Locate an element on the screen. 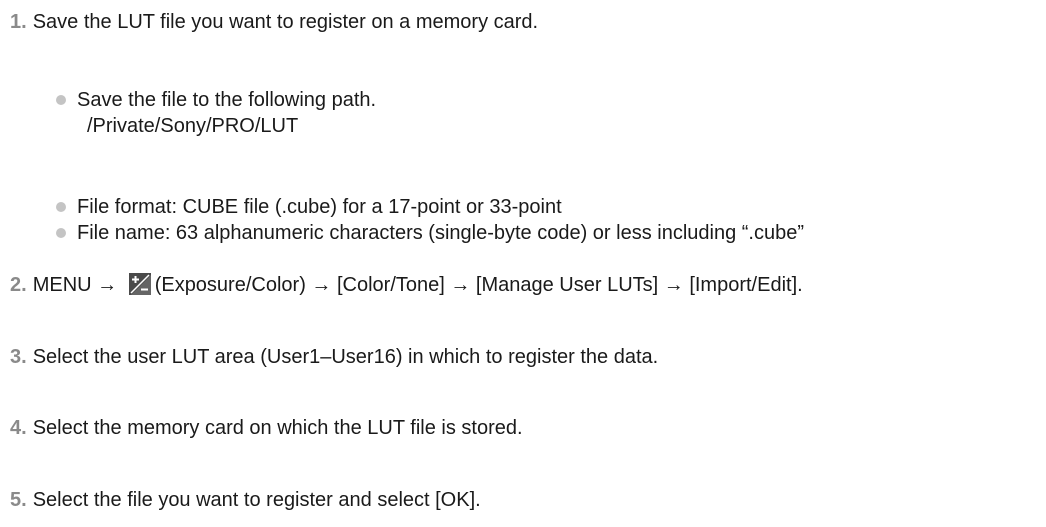 This screenshot has width=1046, height=527. step-number: 1. is located at coordinates (18, 22).